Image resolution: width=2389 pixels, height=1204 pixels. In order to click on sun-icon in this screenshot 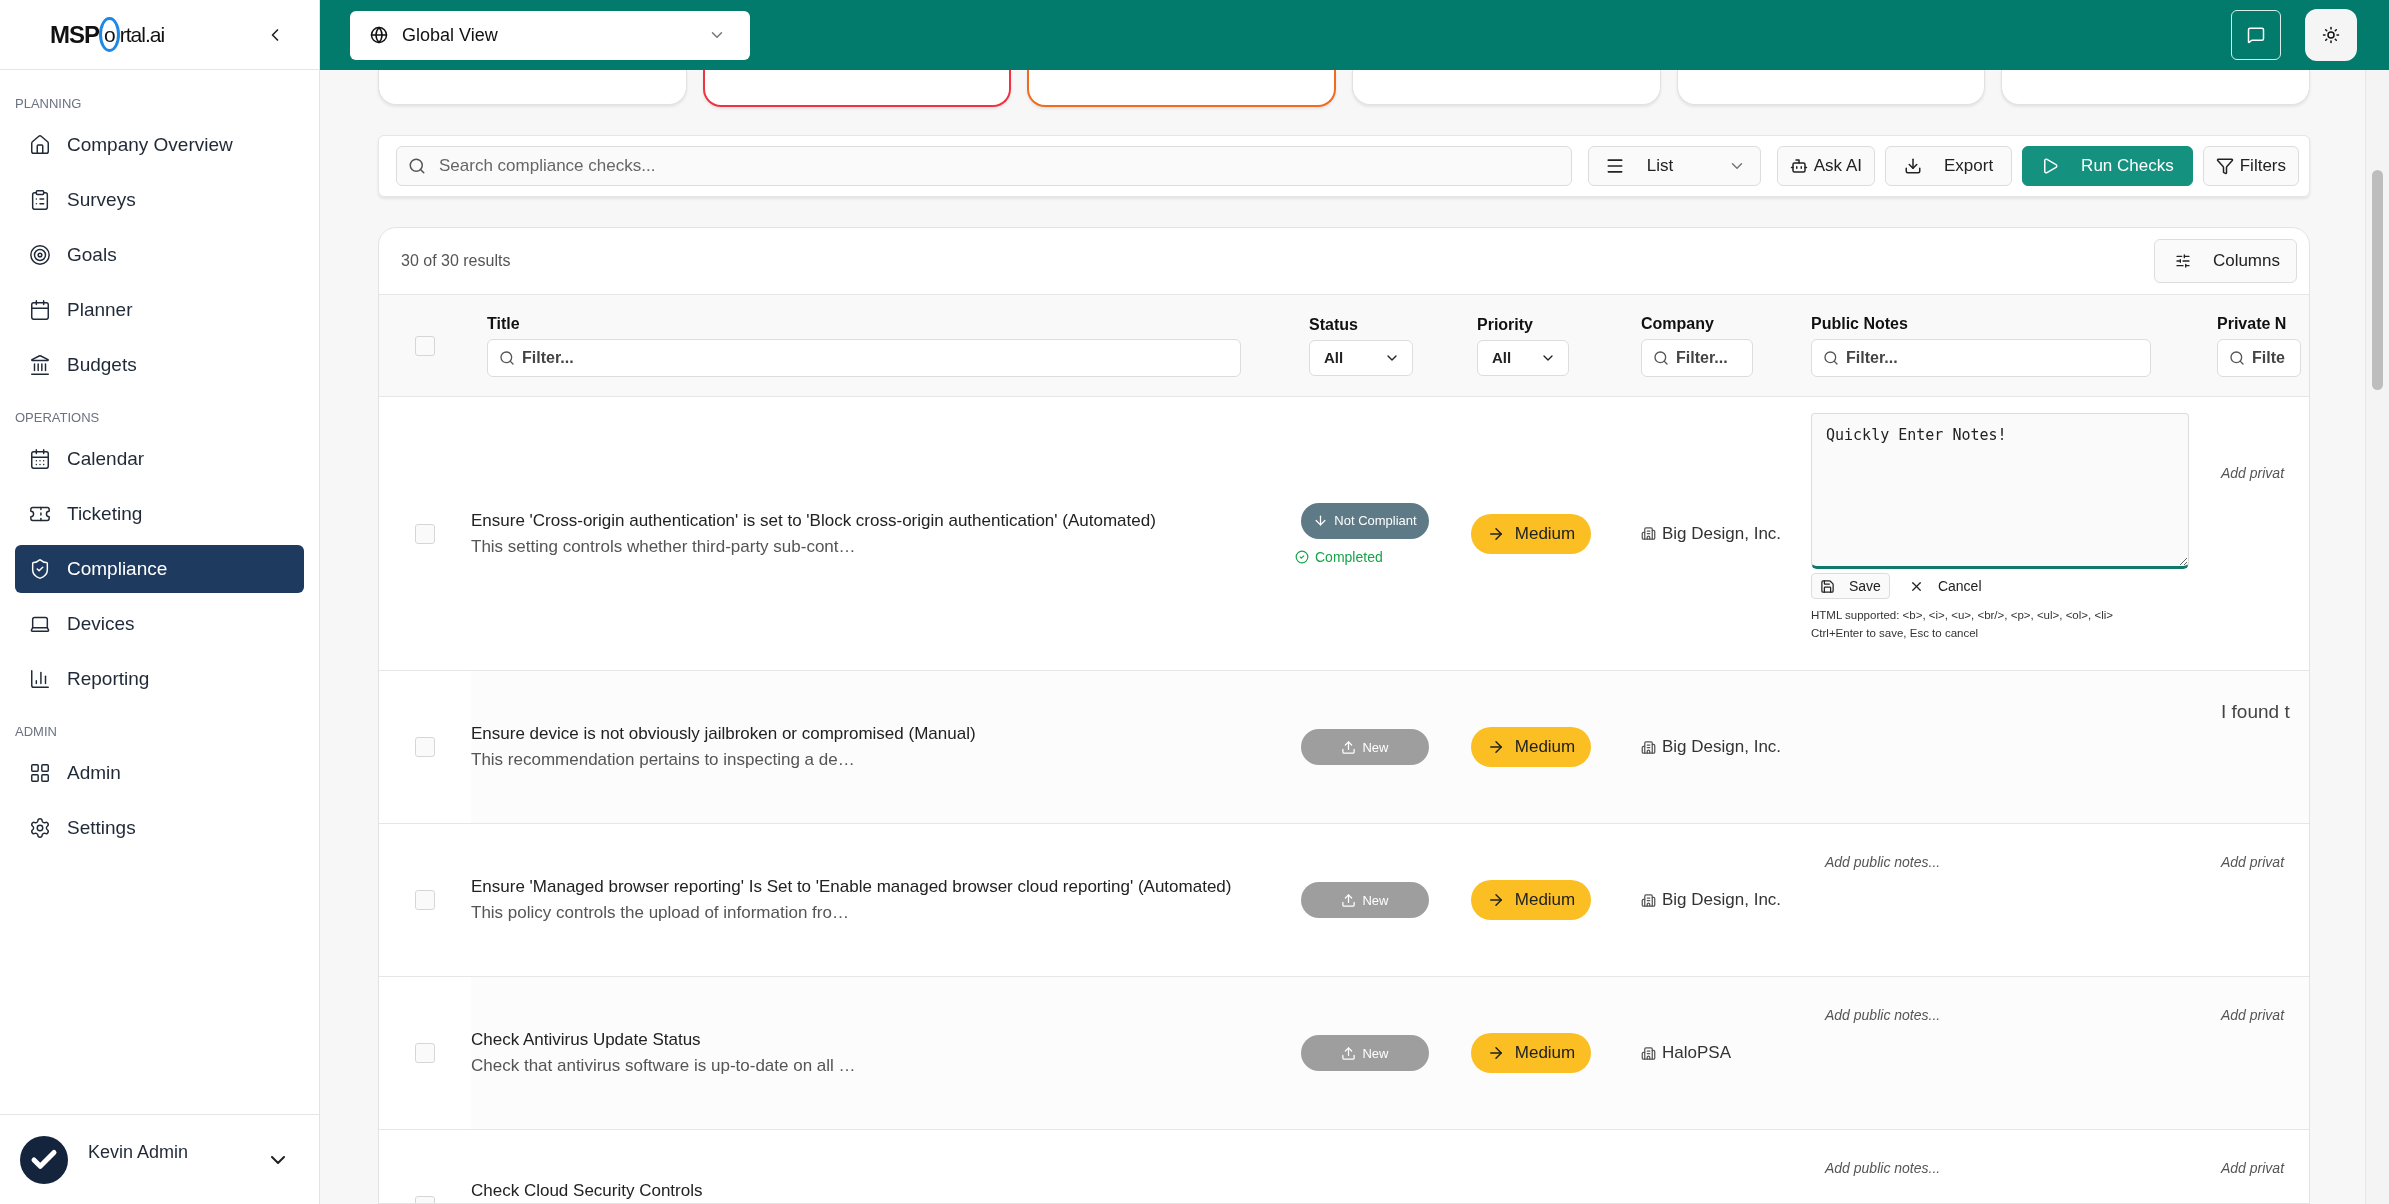, I will do `click(2331, 35)`.